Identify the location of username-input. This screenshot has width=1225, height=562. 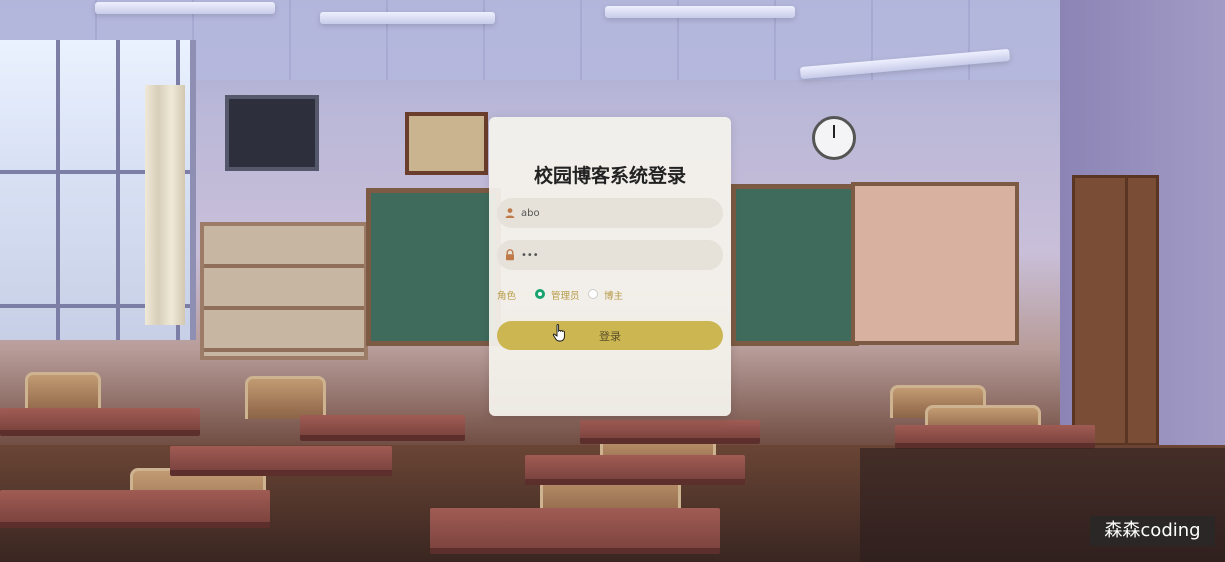
(619, 213).